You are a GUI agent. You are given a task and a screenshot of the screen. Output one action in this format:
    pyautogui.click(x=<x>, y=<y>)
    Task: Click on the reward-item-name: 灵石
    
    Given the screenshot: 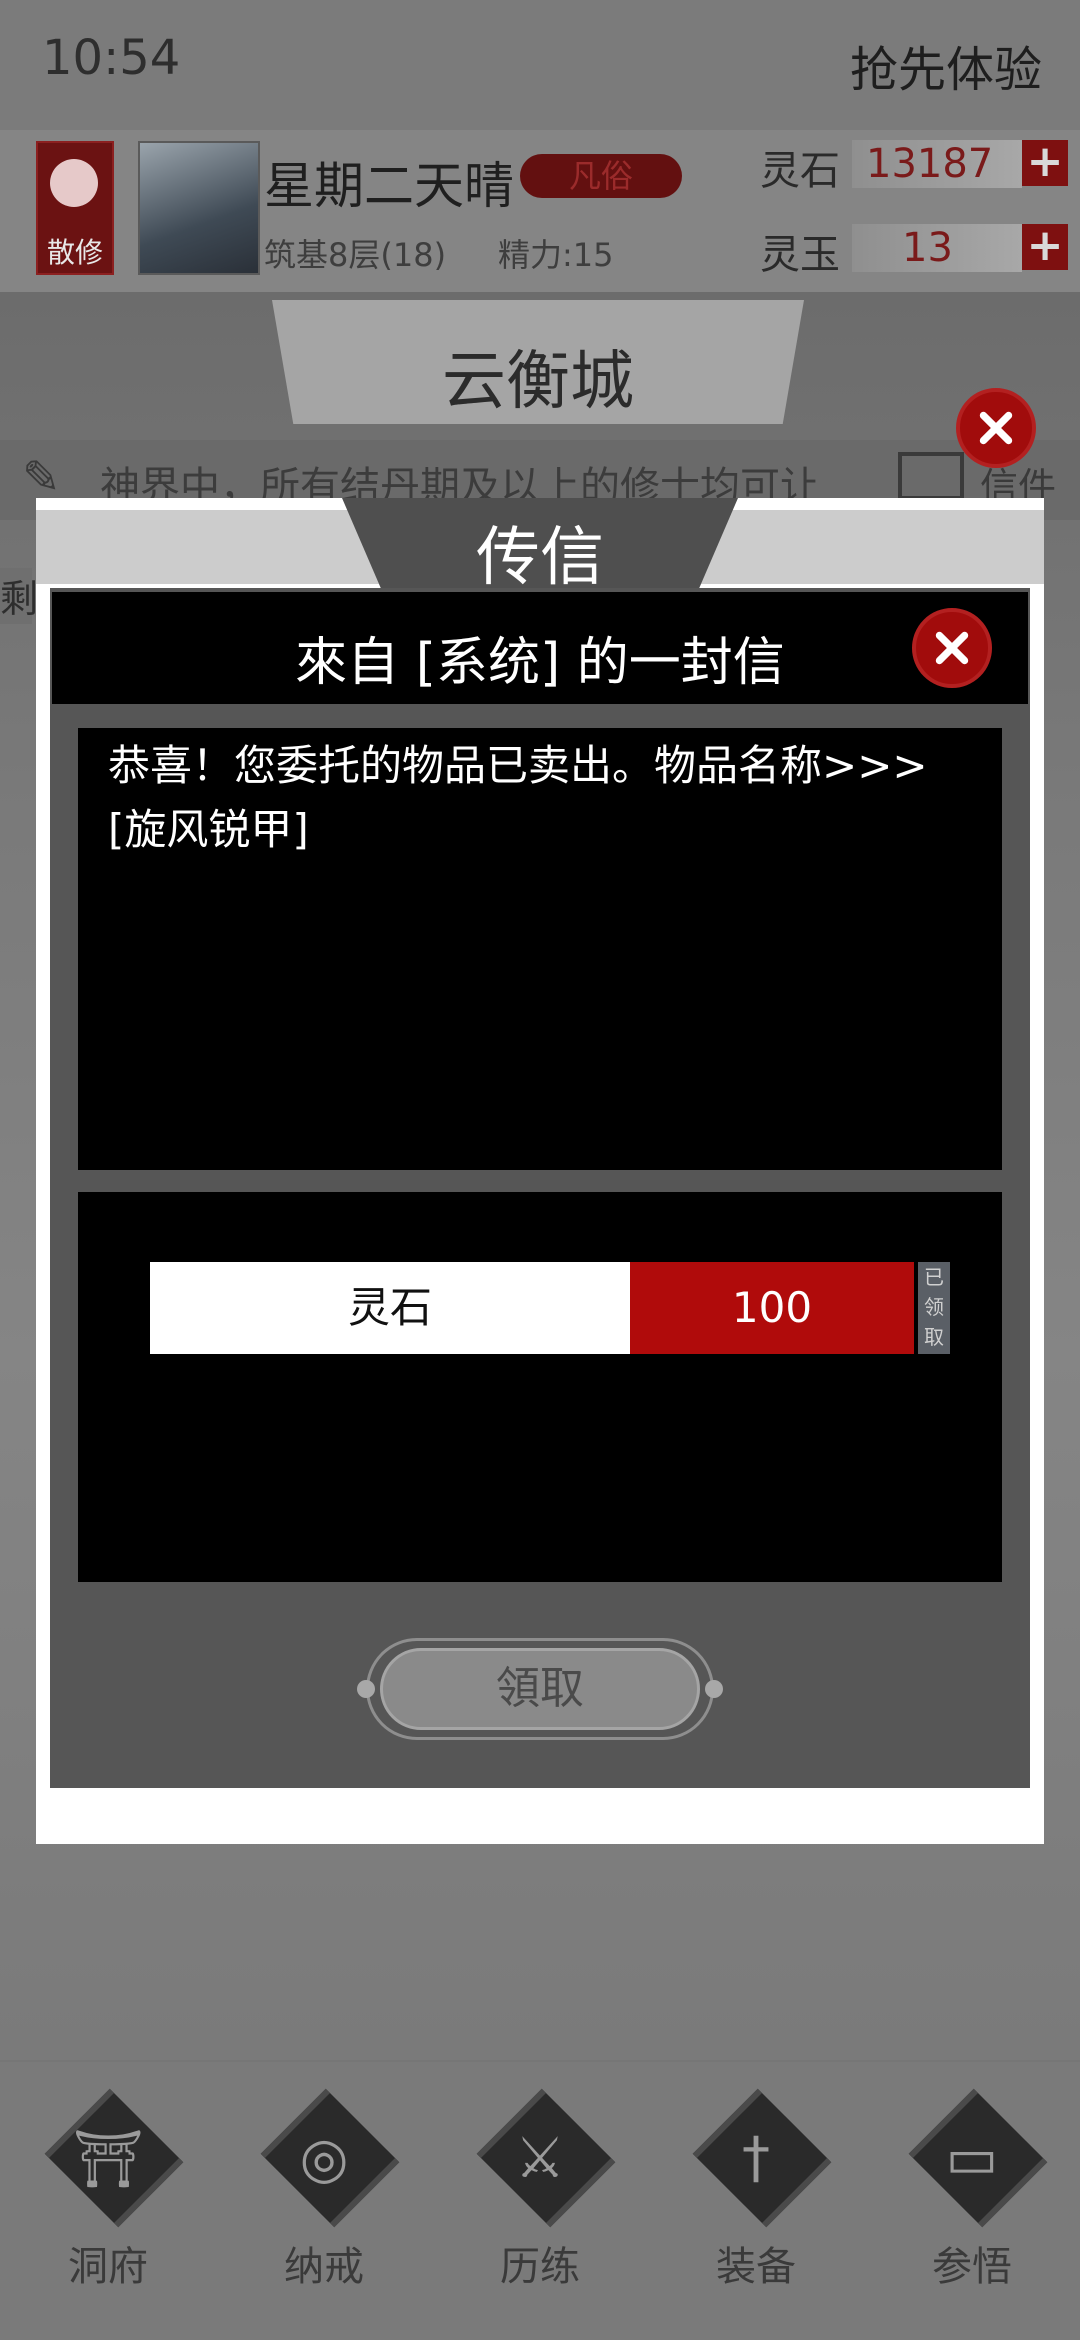 What is the action you would take?
    pyautogui.click(x=390, y=1308)
    